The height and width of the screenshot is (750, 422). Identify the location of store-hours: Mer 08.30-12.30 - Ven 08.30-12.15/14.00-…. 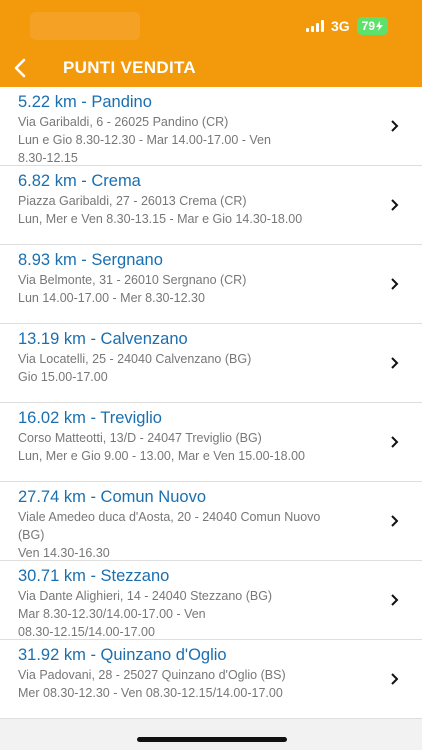
(150, 693).